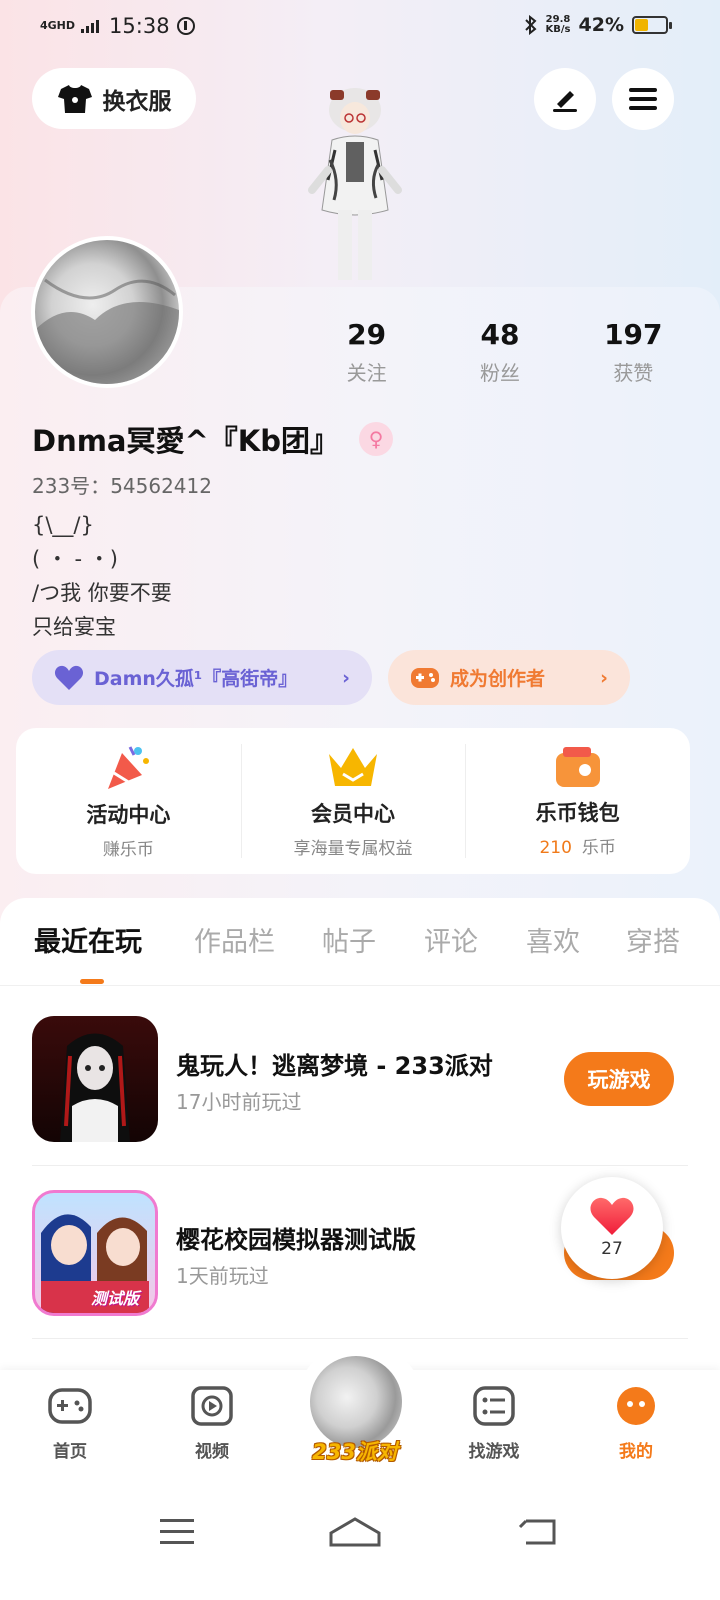  Describe the element at coordinates (185, 26) in the screenshot. I see `notification-icon` at that location.